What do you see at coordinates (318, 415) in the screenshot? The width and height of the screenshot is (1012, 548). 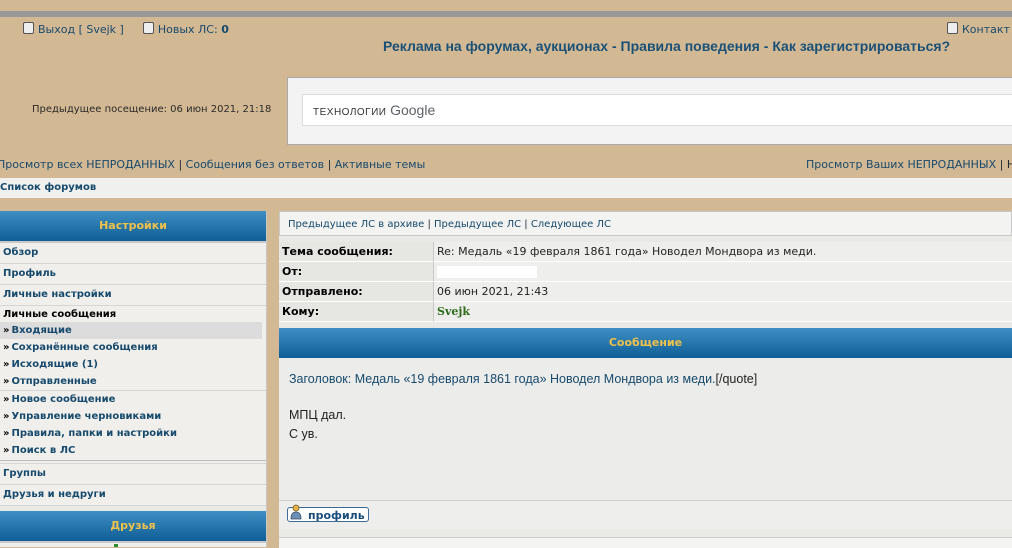 I see `message-line-1: МПЦ дал.` at bounding box center [318, 415].